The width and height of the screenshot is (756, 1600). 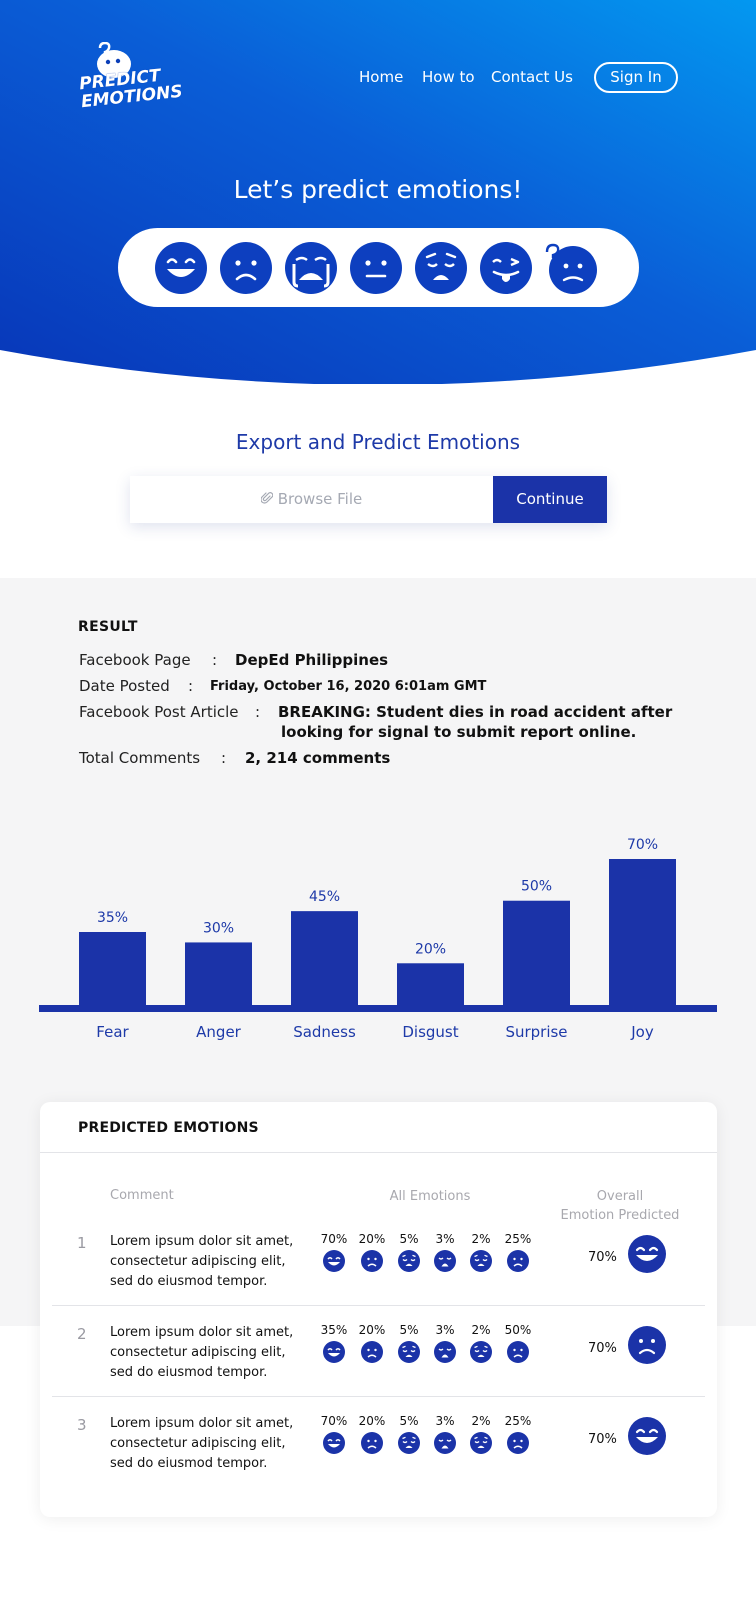 What do you see at coordinates (430, 949) in the screenshot?
I see `bar-value-label: 20%` at bounding box center [430, 949].